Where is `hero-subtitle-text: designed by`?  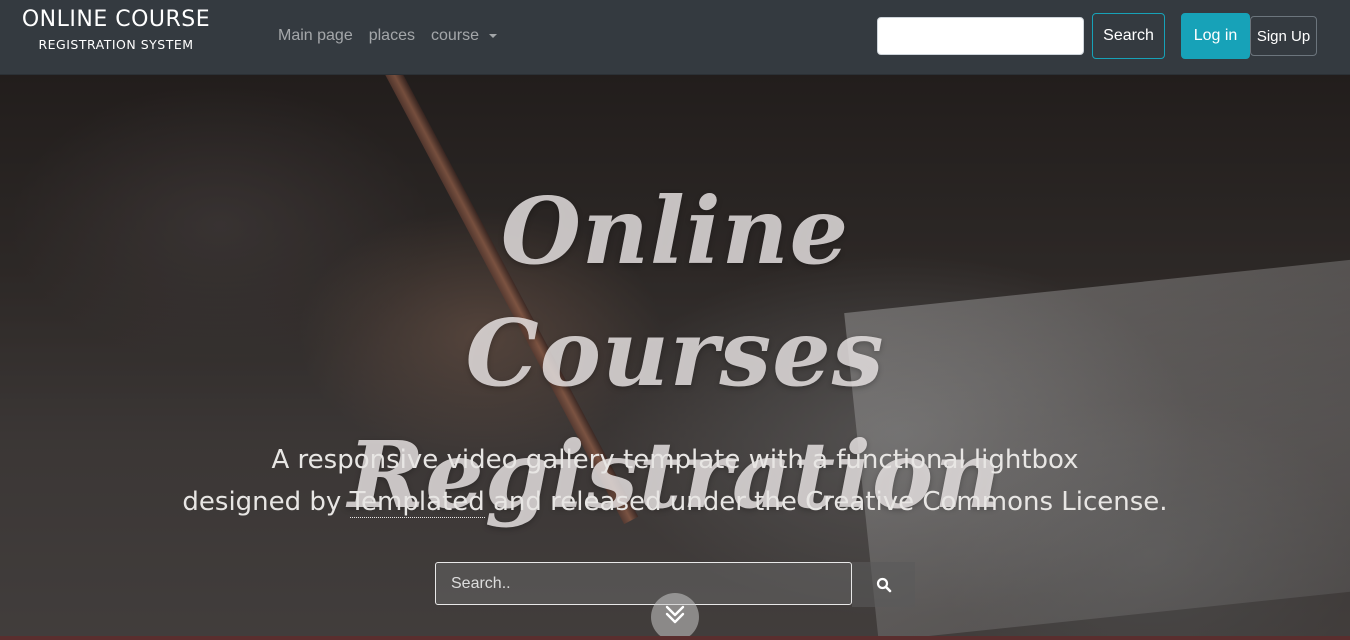
hero-subtitle-text: designed by is located at coordinates (266, 502).